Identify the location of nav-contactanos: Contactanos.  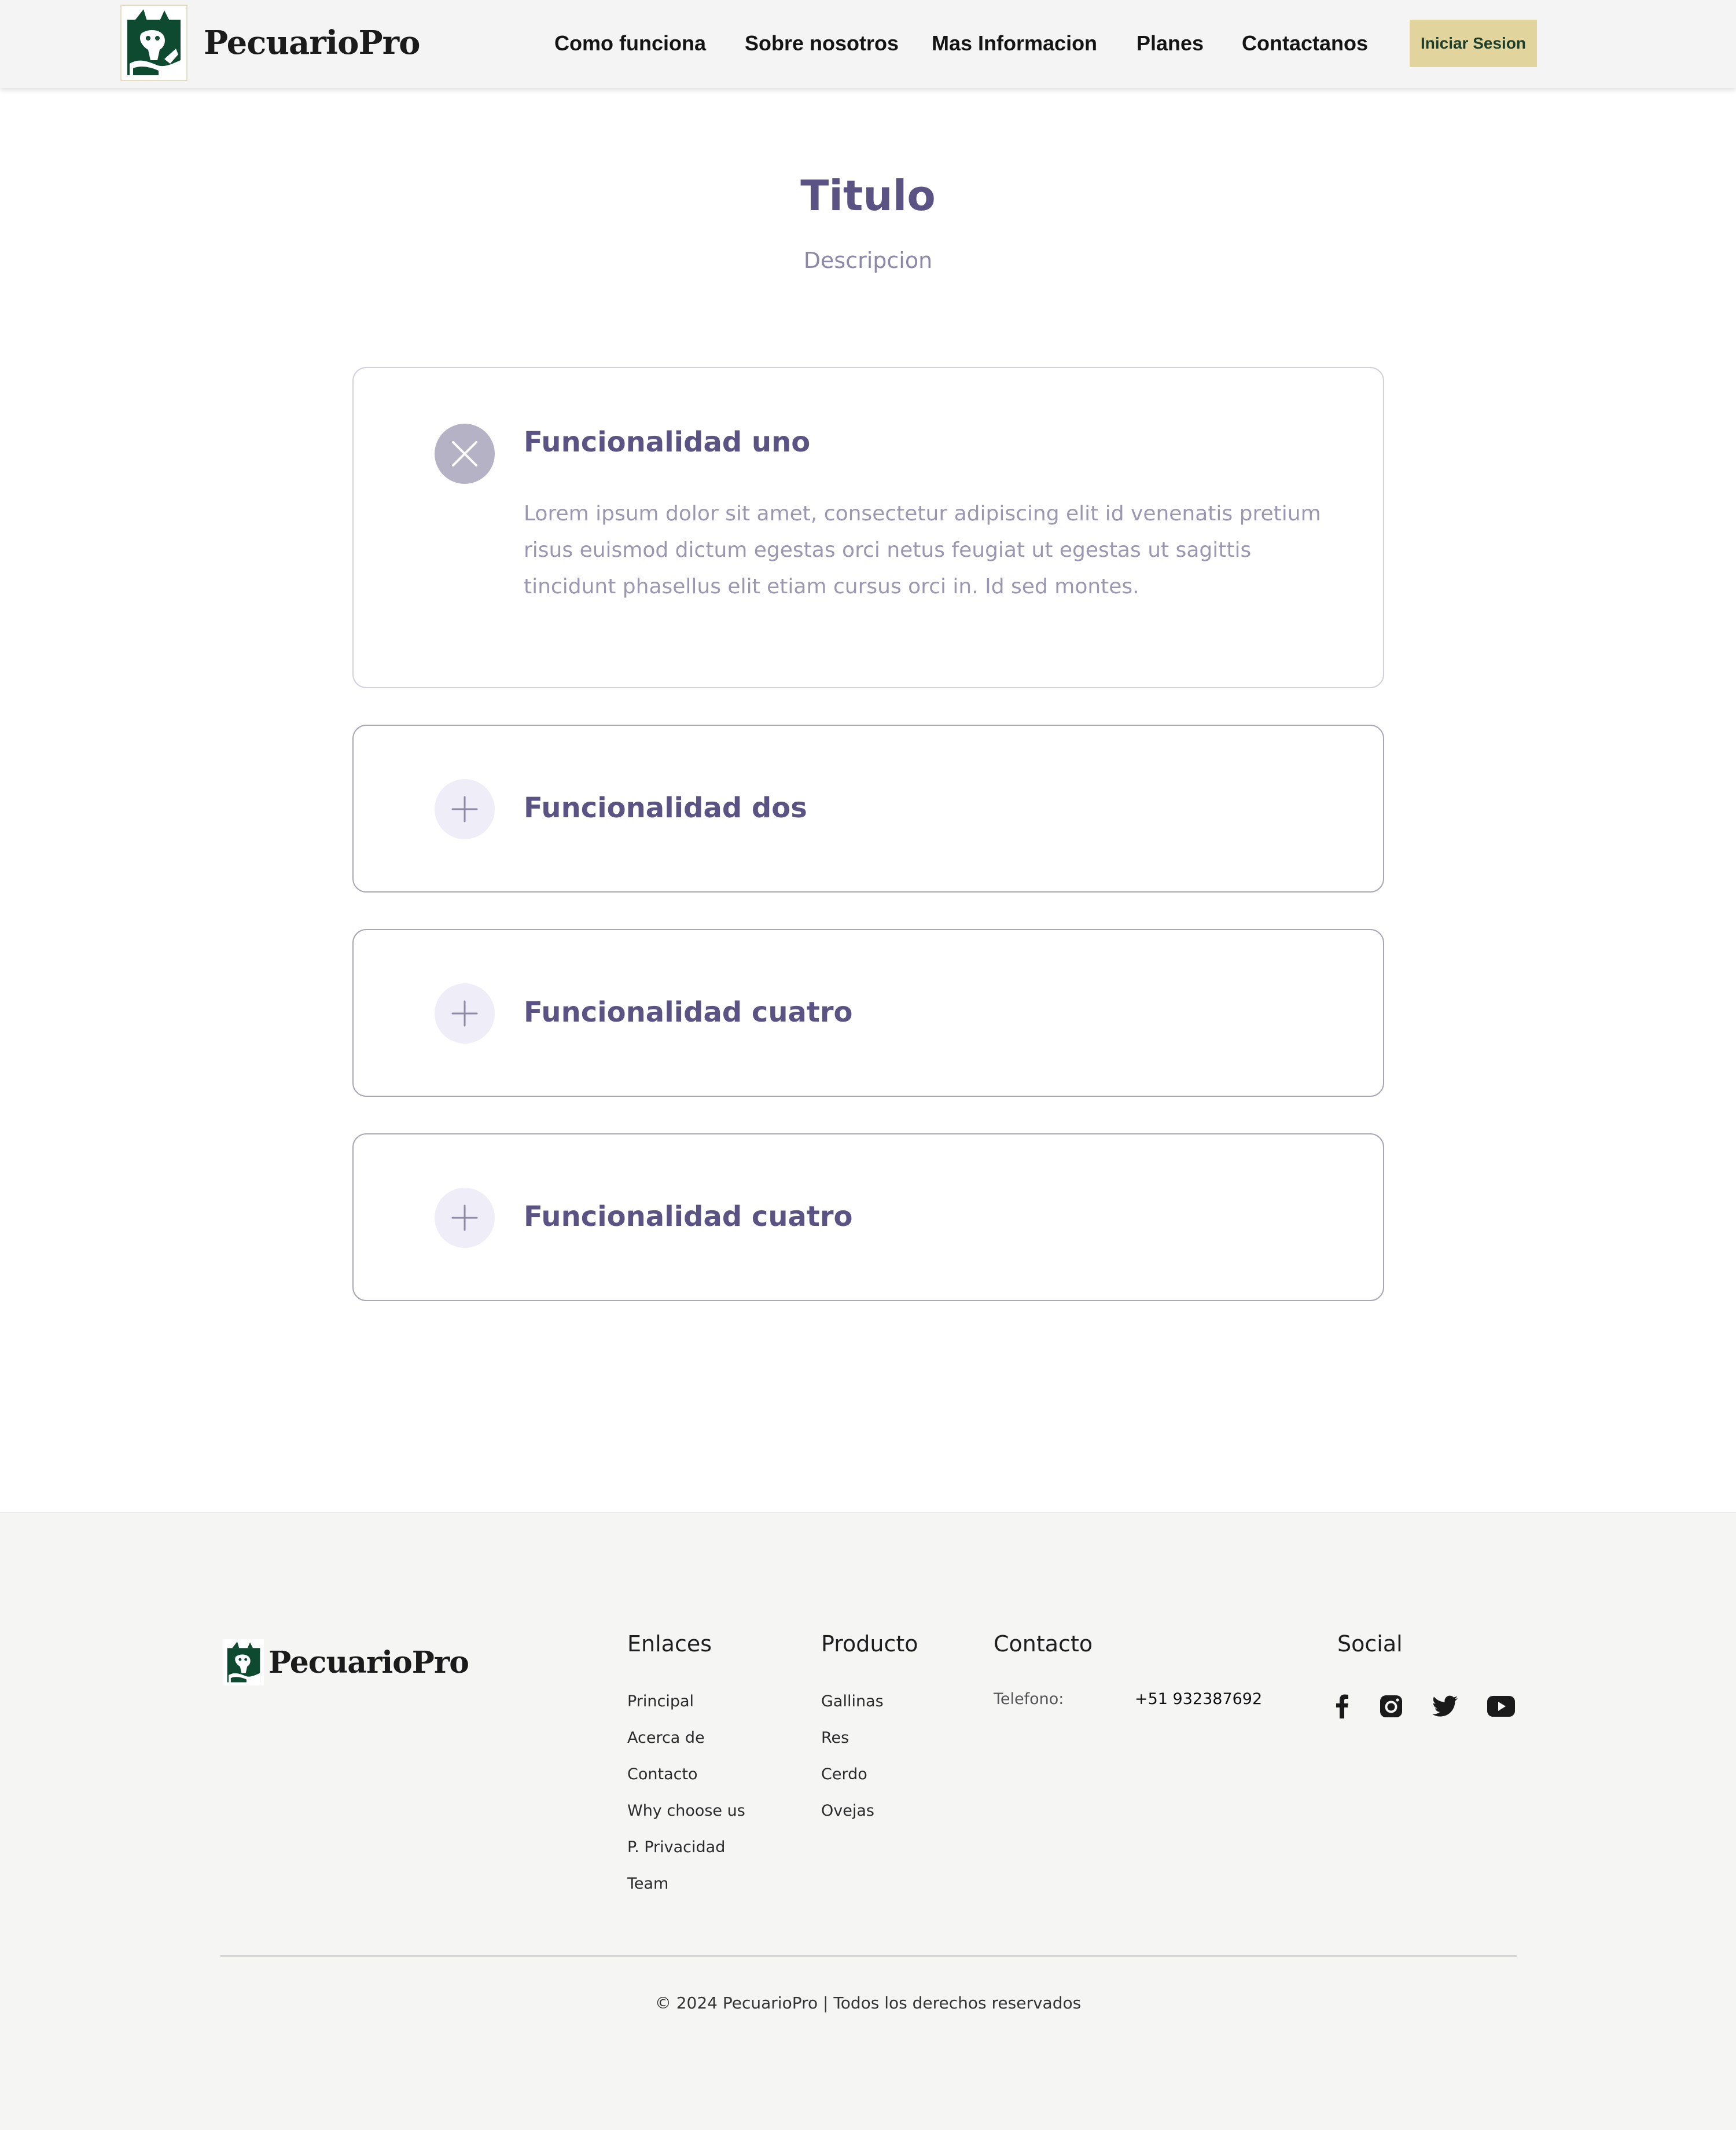
(1305, 43).